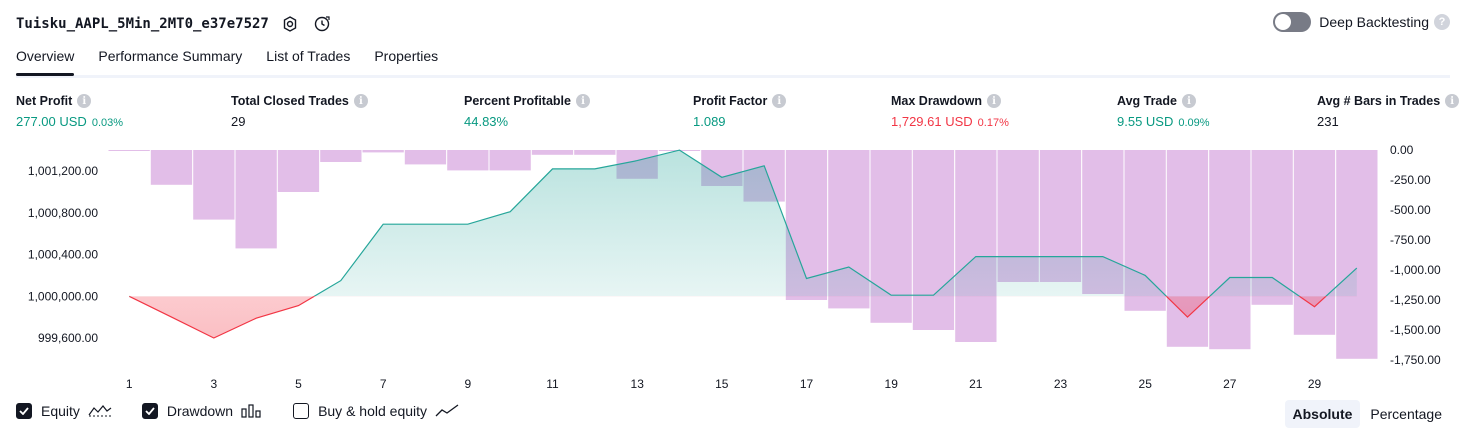  Describe the element at coordinates (552, 384) in the screenshot. I see `x-axis-tick: 11` at that location.